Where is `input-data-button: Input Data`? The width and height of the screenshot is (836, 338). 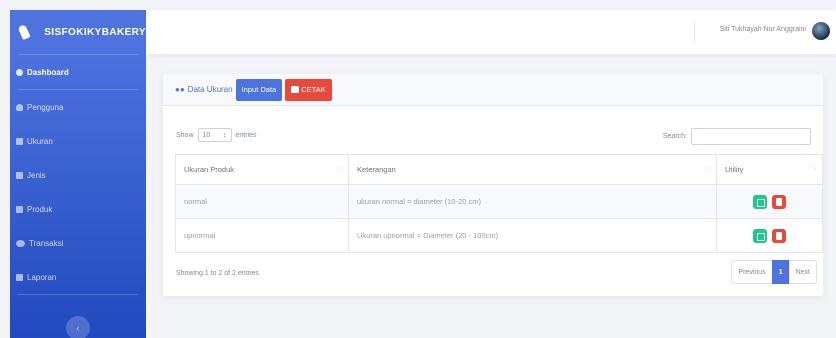 input-data-button: Input Data is located at coordinates (259, 89).